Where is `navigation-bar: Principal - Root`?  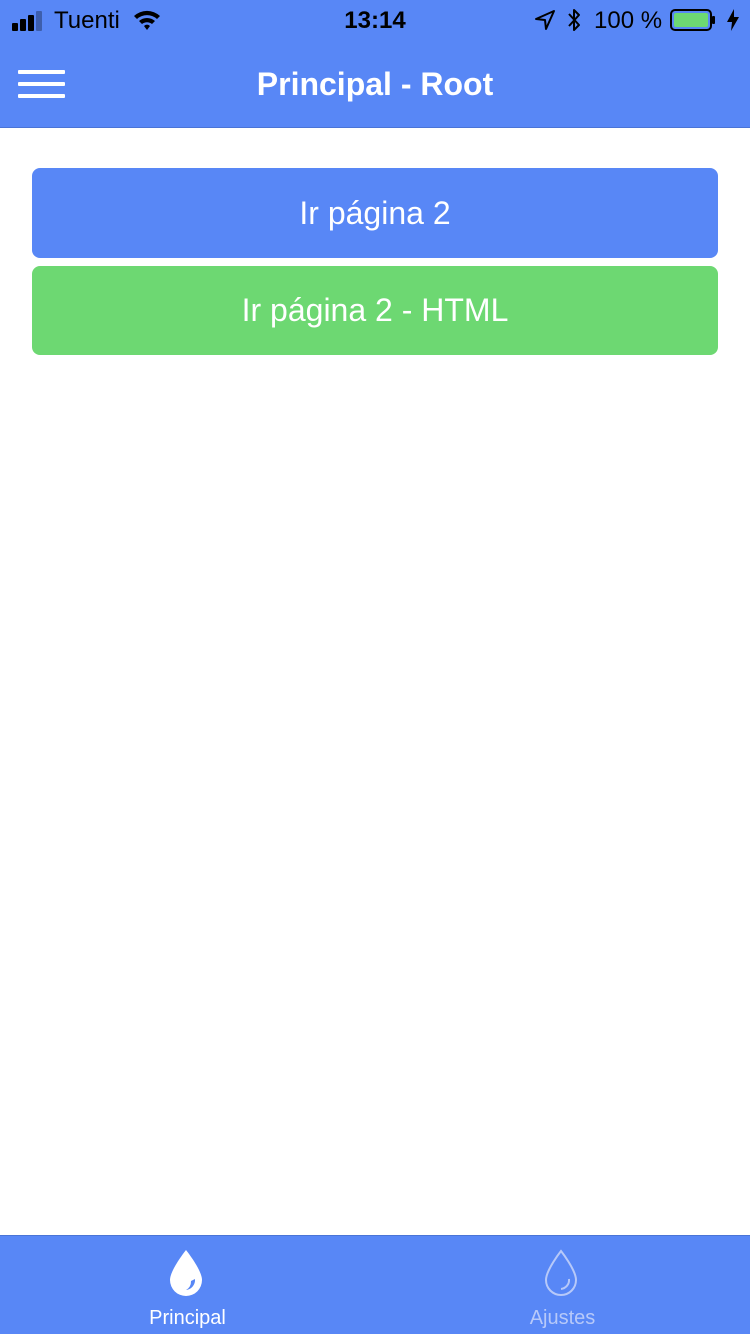 navigation-bar: Principal - Root is located at coordinates (375, 84).